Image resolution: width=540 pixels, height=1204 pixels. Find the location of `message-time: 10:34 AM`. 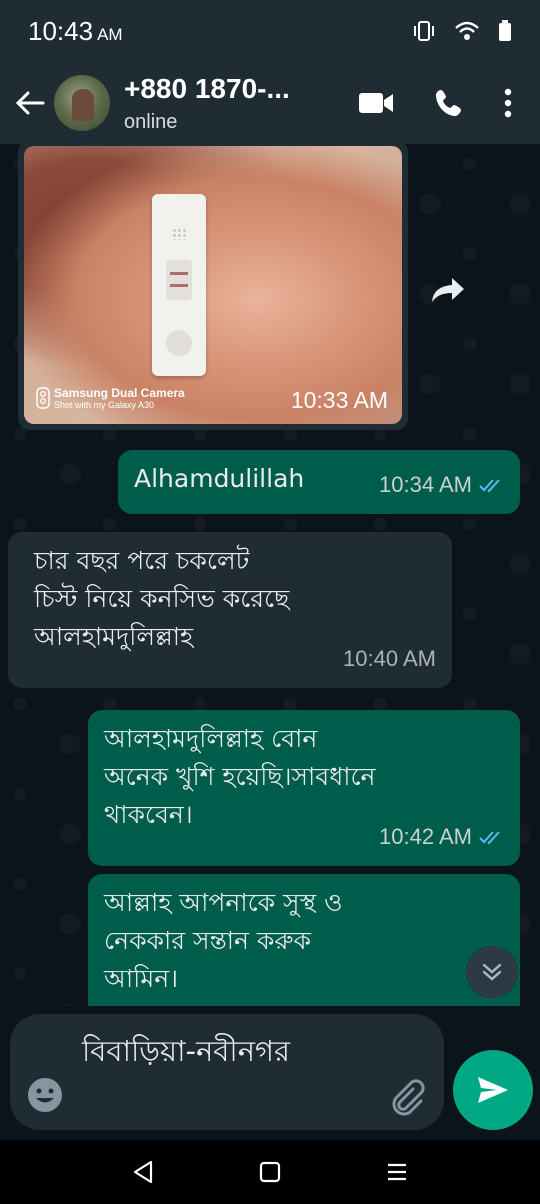

message-time: 10:34 AM is located at coordinates (425, 484).